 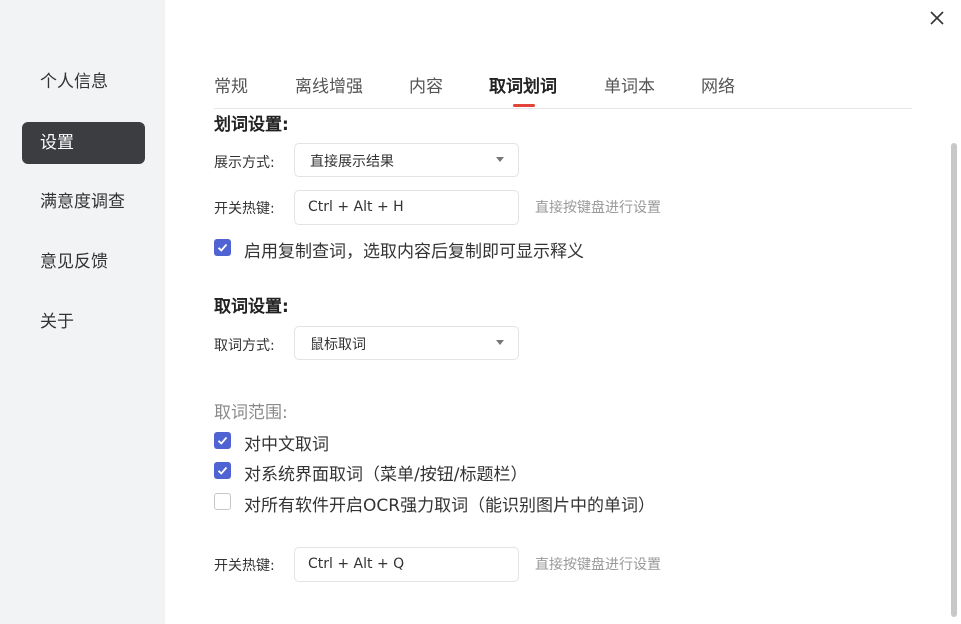 I want to click on tab-general: 常规, so click(x=231, y=84).